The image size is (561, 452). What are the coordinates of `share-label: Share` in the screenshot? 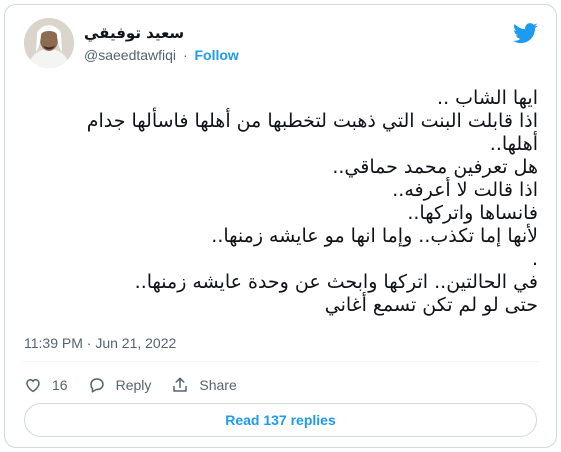 It's located at (218, 385).